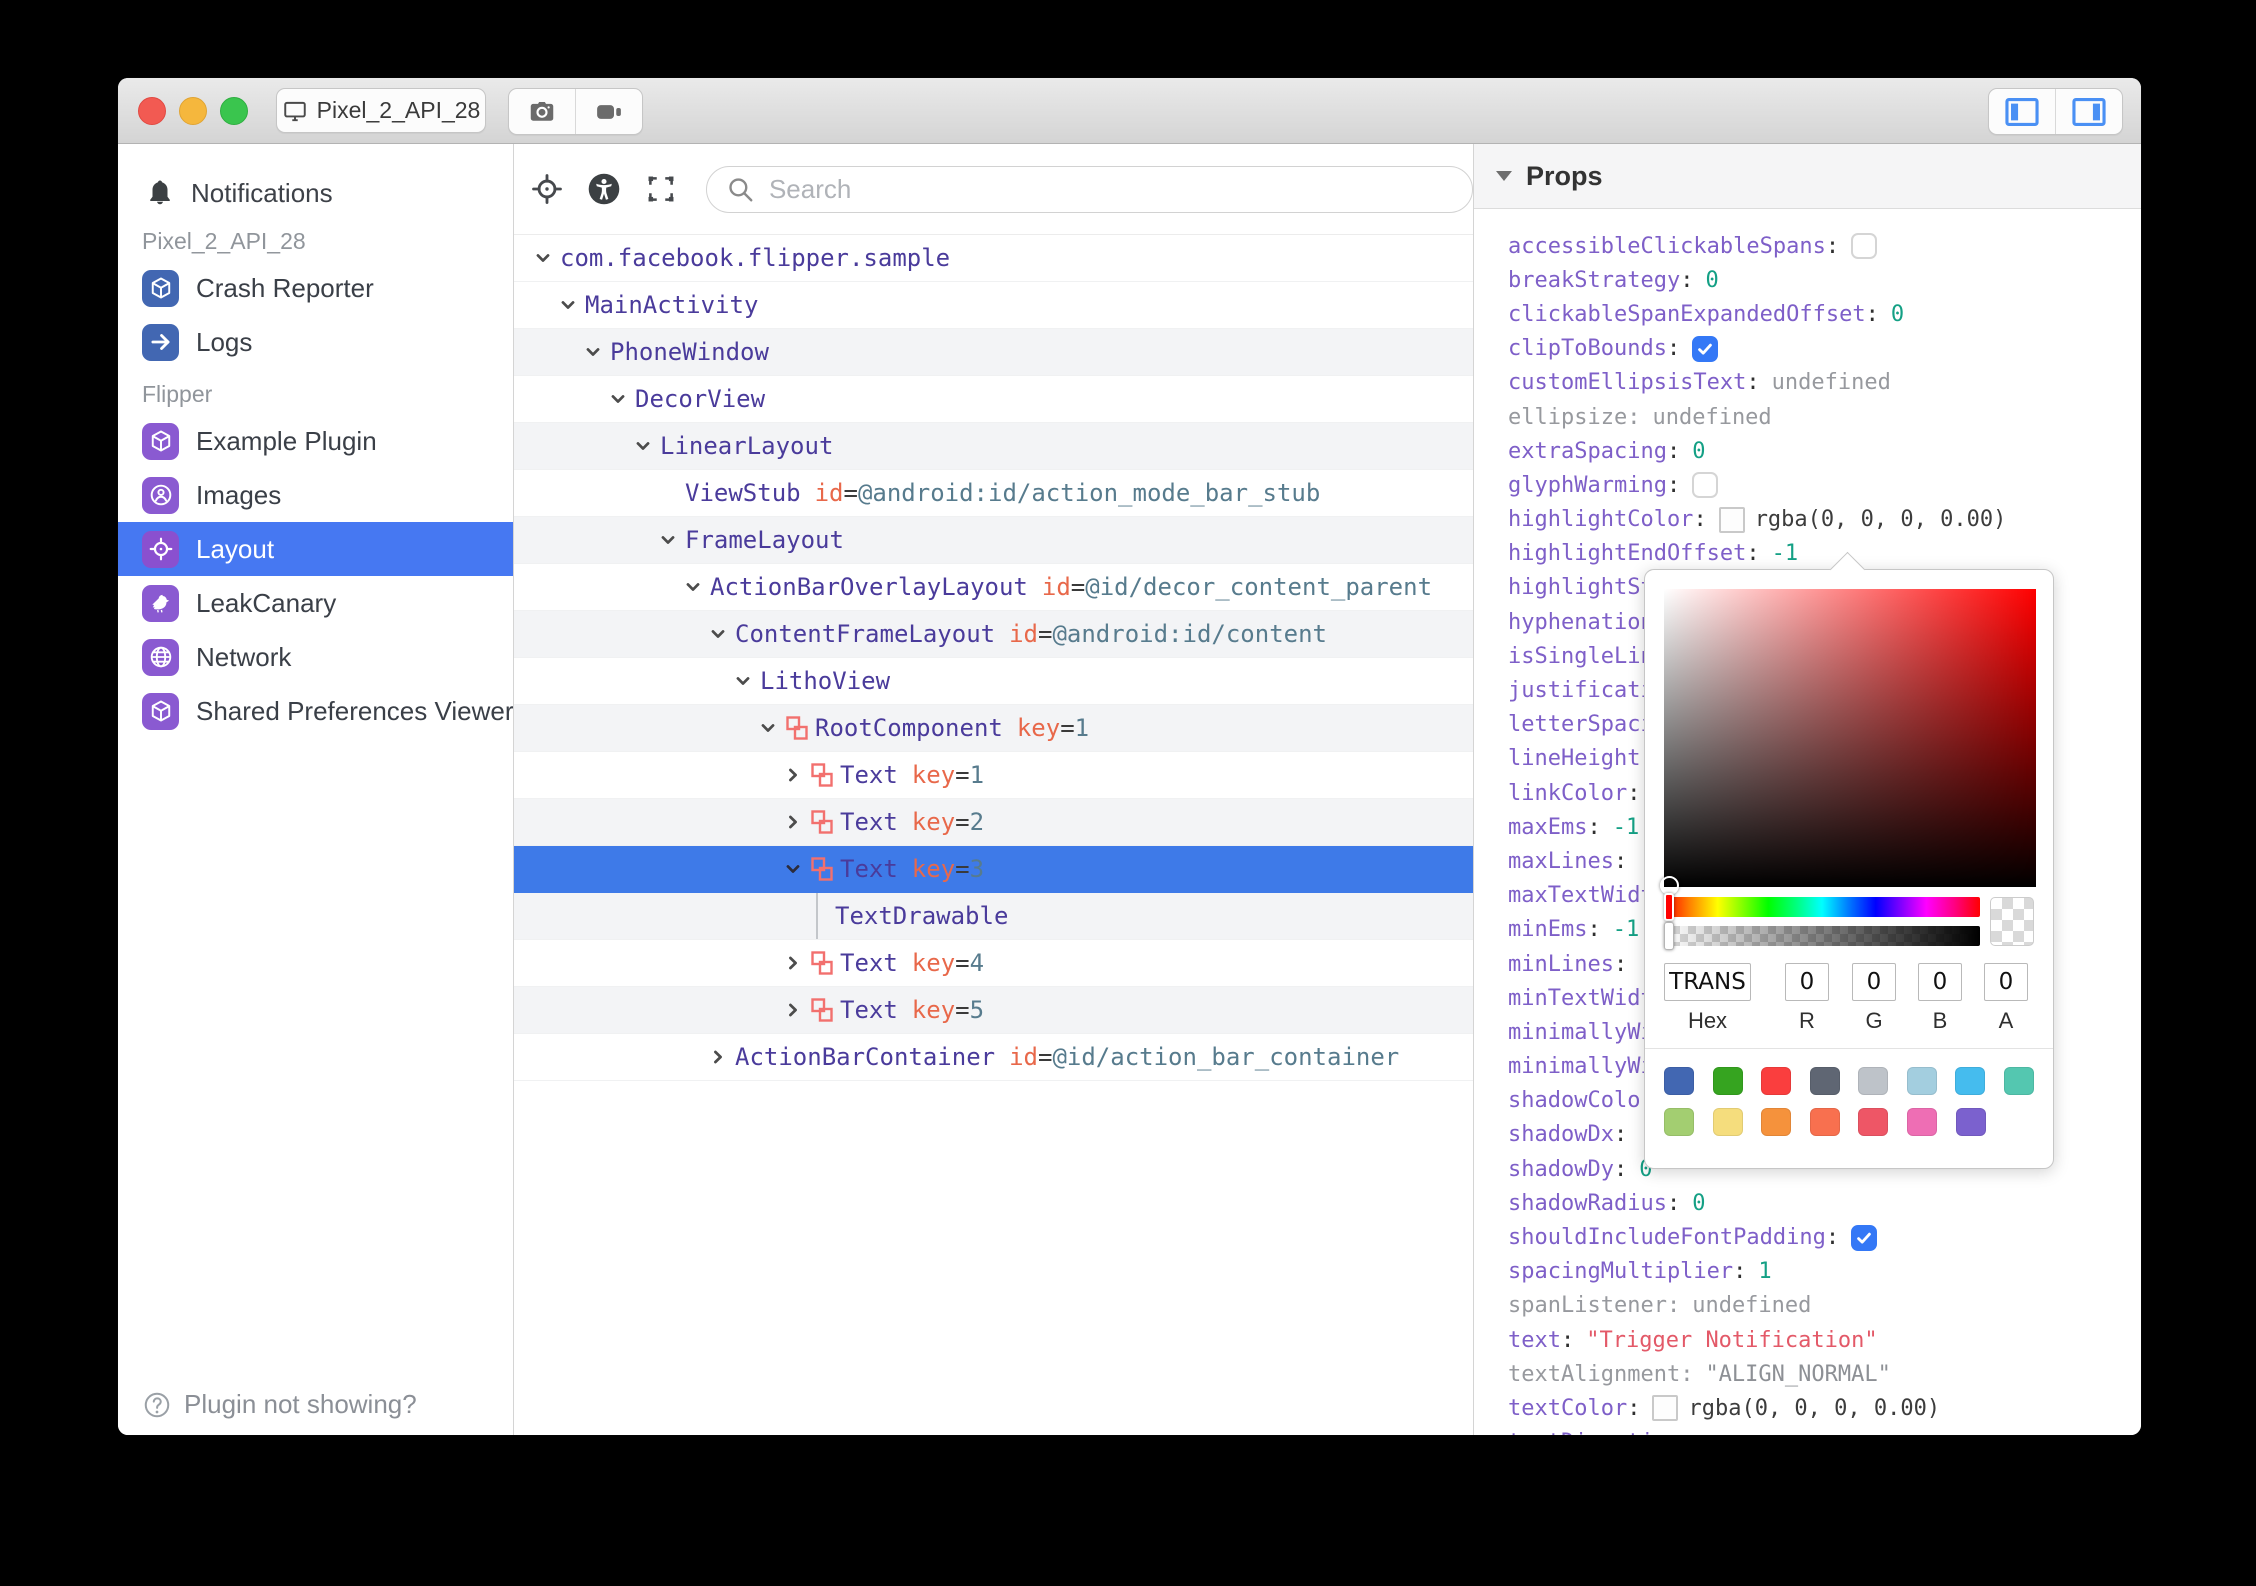 The height and width of the screenshot is (1586, 2256). Describe the element at coordinates (1669, 907) in the screenshot. I see `hue-slider-handle` at that location.